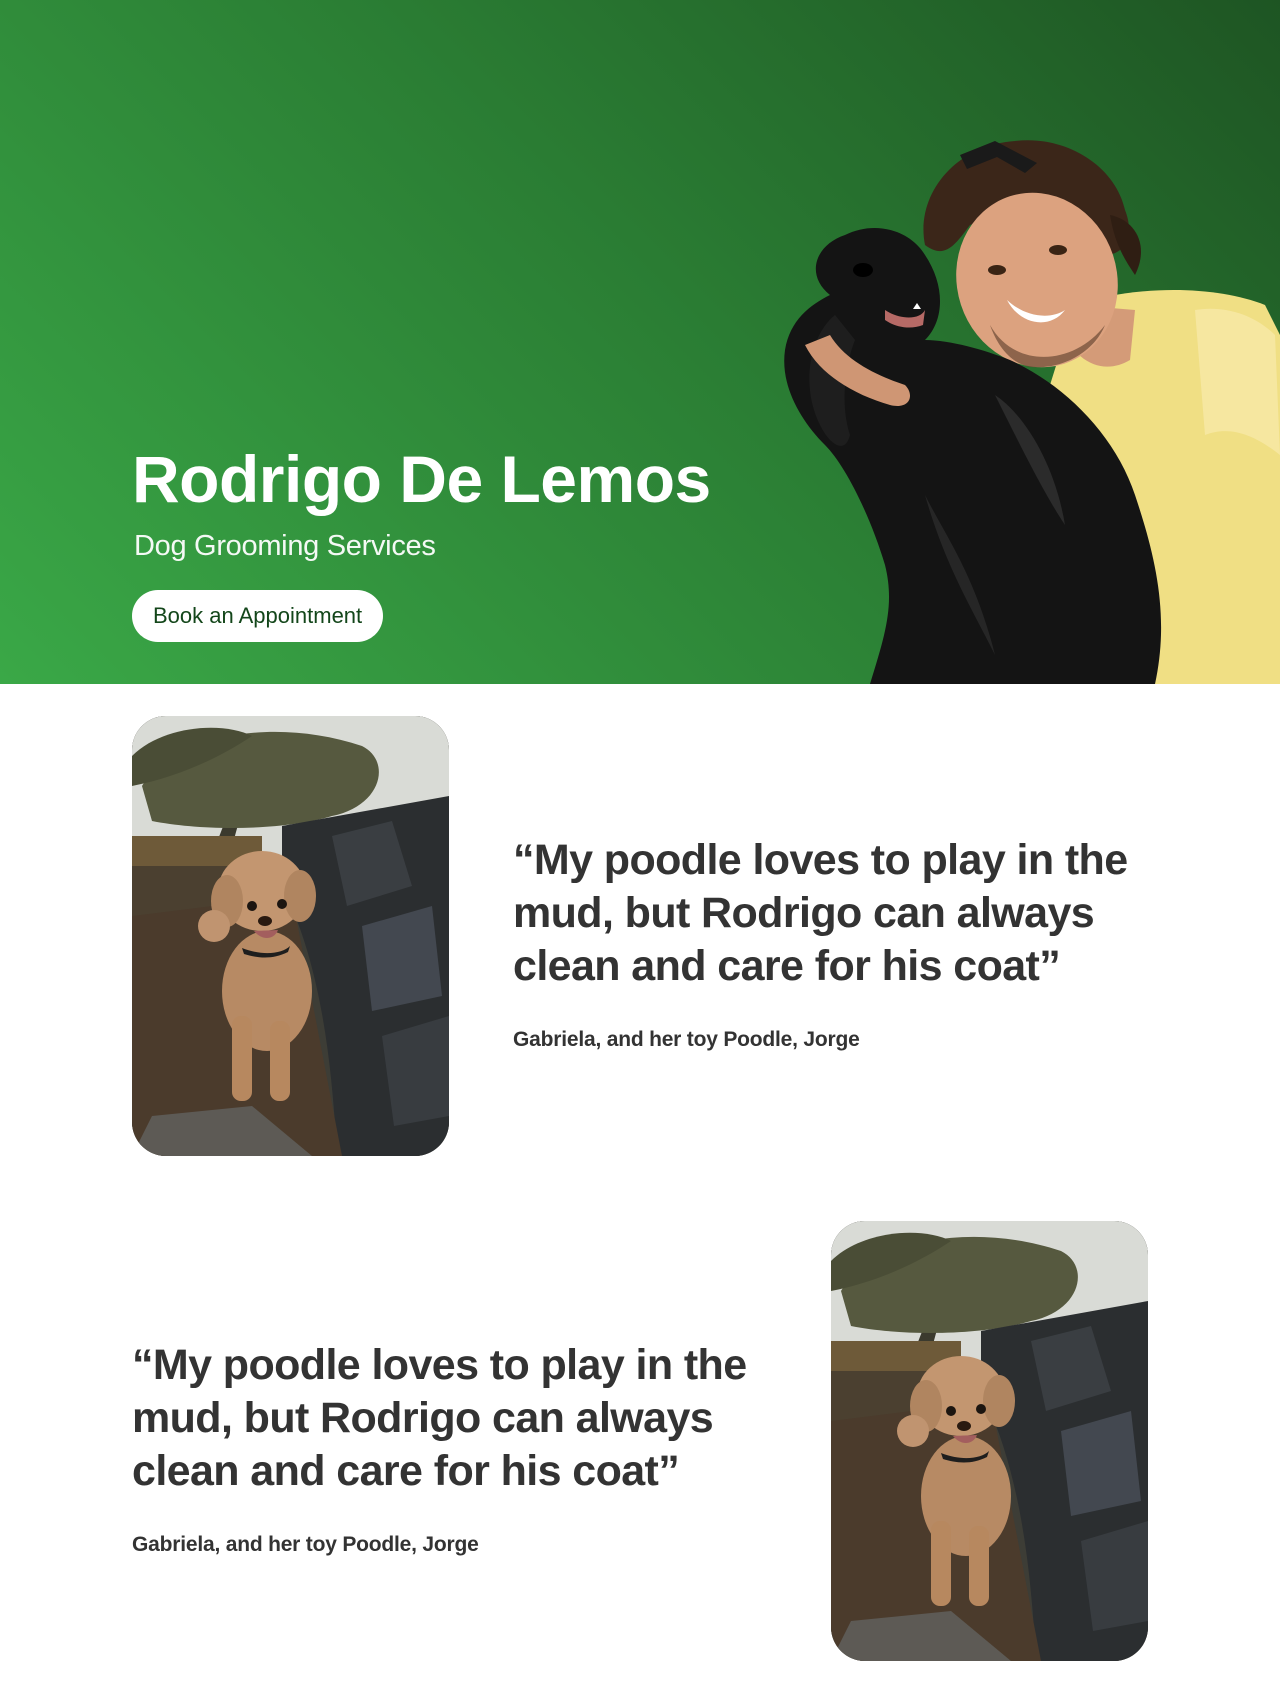 This screenshot has height=1693, width=1280. I want to click on hero-subtitle: Dog Grooming Services, so click(285, 546).